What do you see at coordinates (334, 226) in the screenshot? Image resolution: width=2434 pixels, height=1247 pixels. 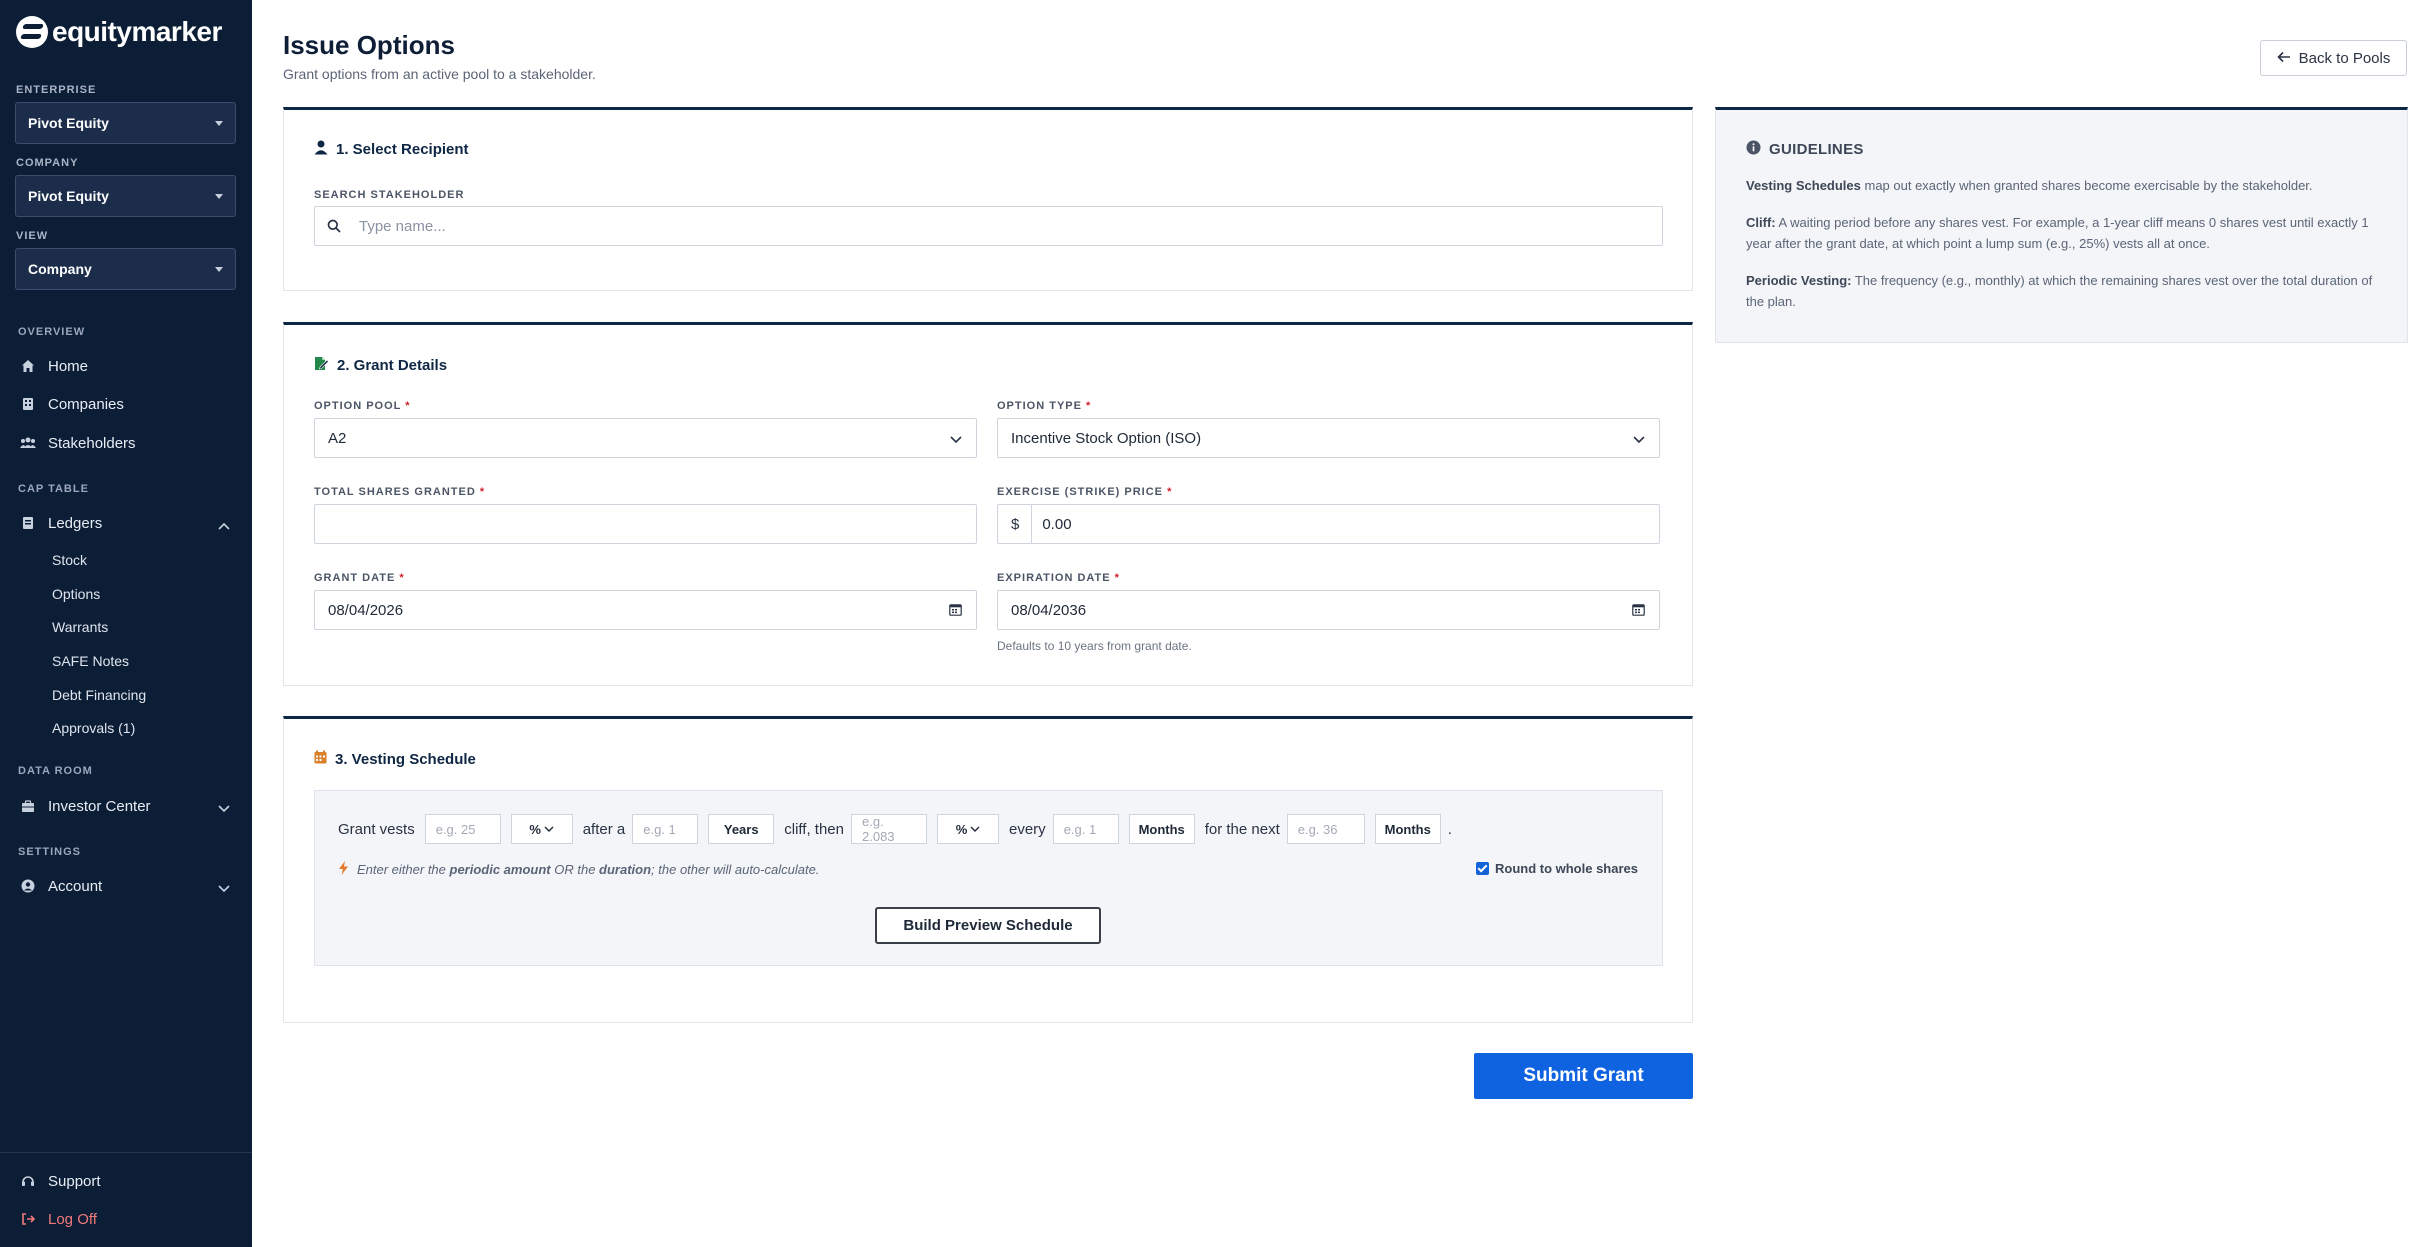 I see `search-icon` at bounding box center [334, 226].